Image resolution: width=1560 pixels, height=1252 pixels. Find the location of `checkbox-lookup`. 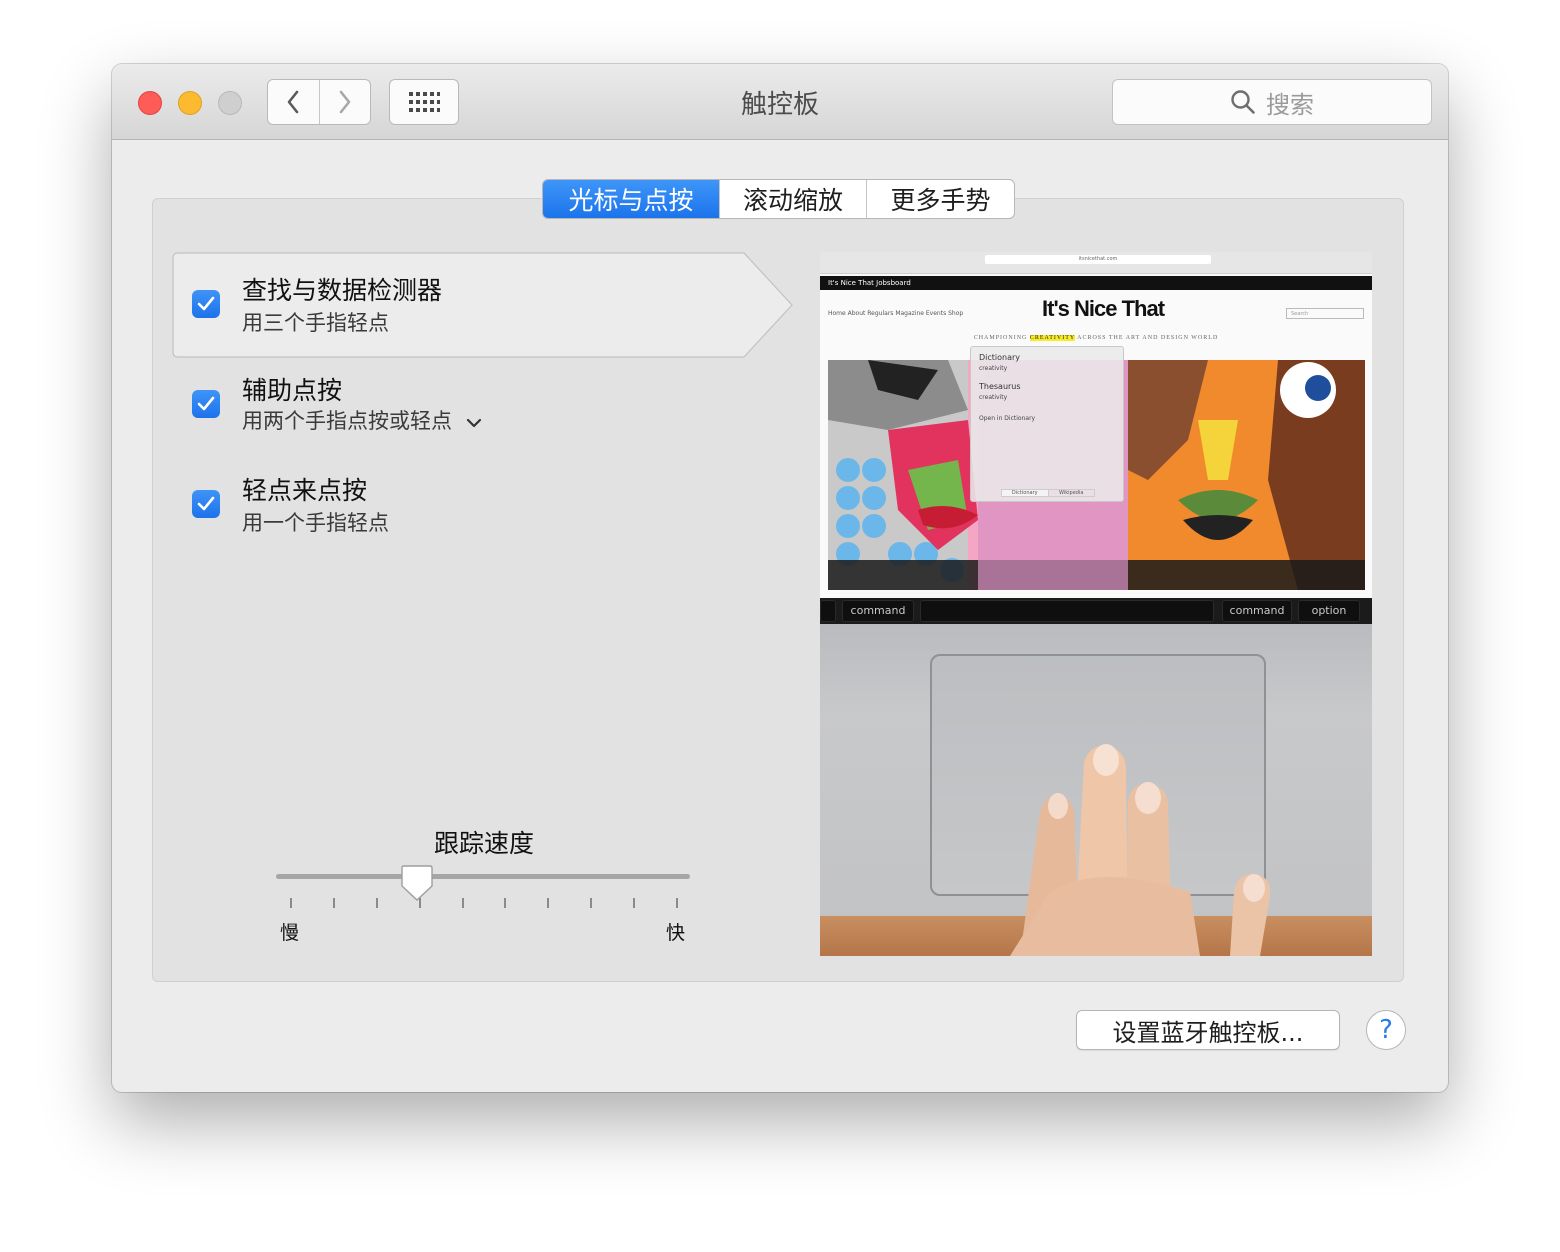

checkbox-lookup is located at coordinates (206, 304).